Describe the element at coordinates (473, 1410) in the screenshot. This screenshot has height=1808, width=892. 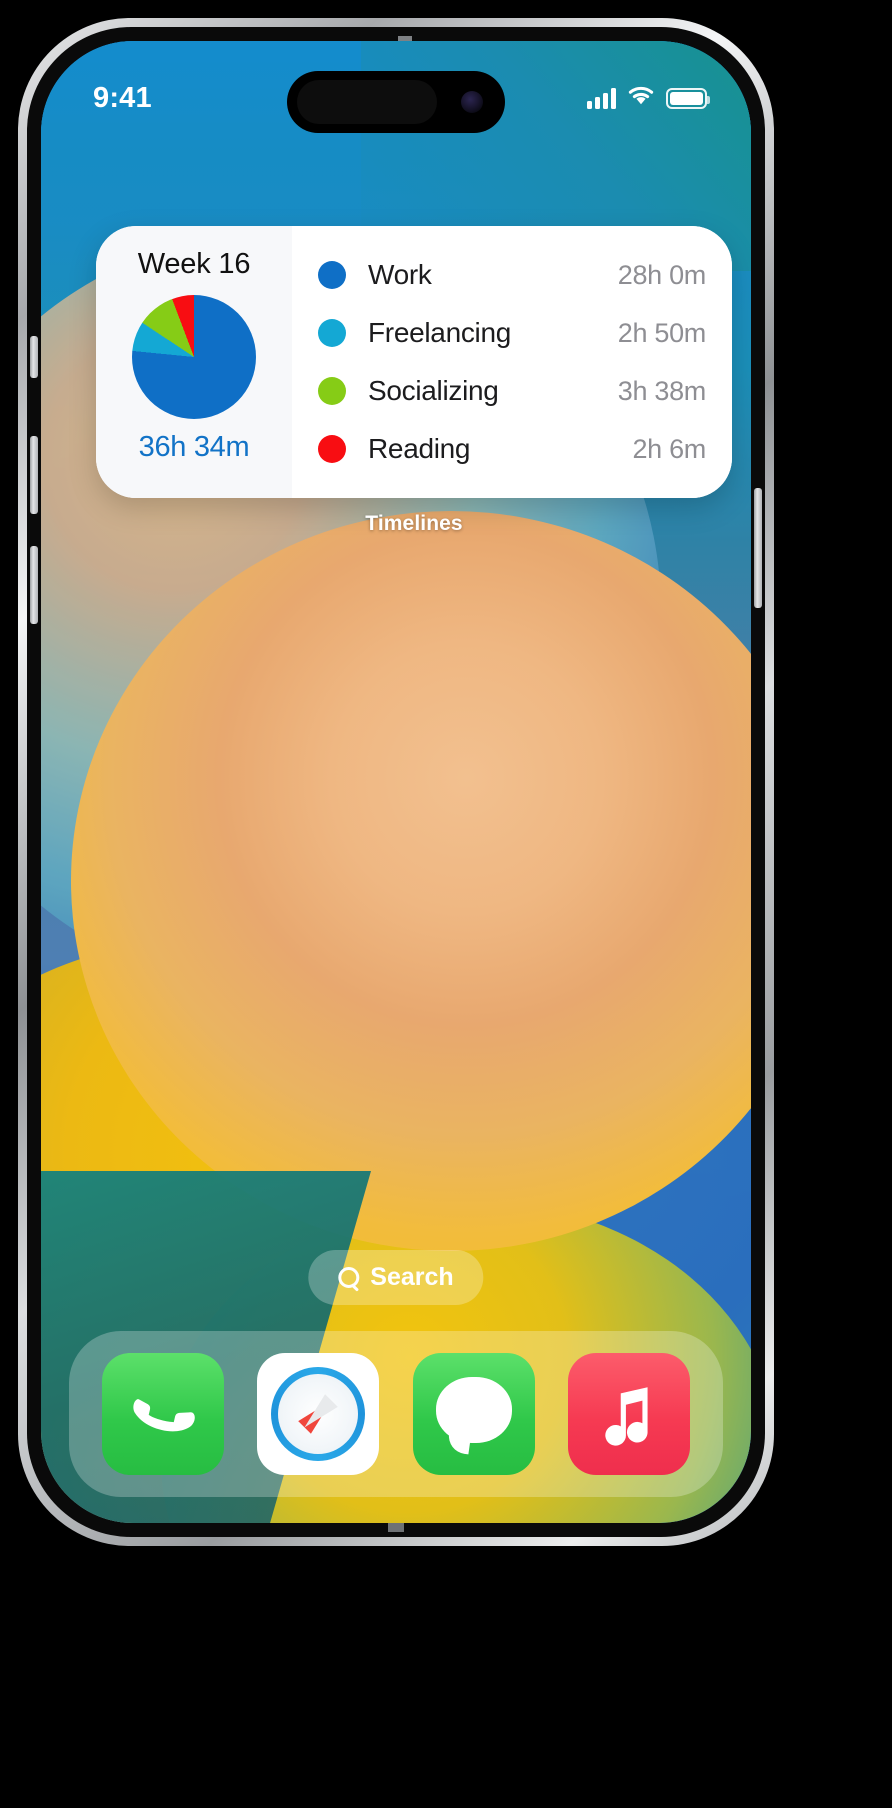
I see `messages-bubble-icon` at that location.